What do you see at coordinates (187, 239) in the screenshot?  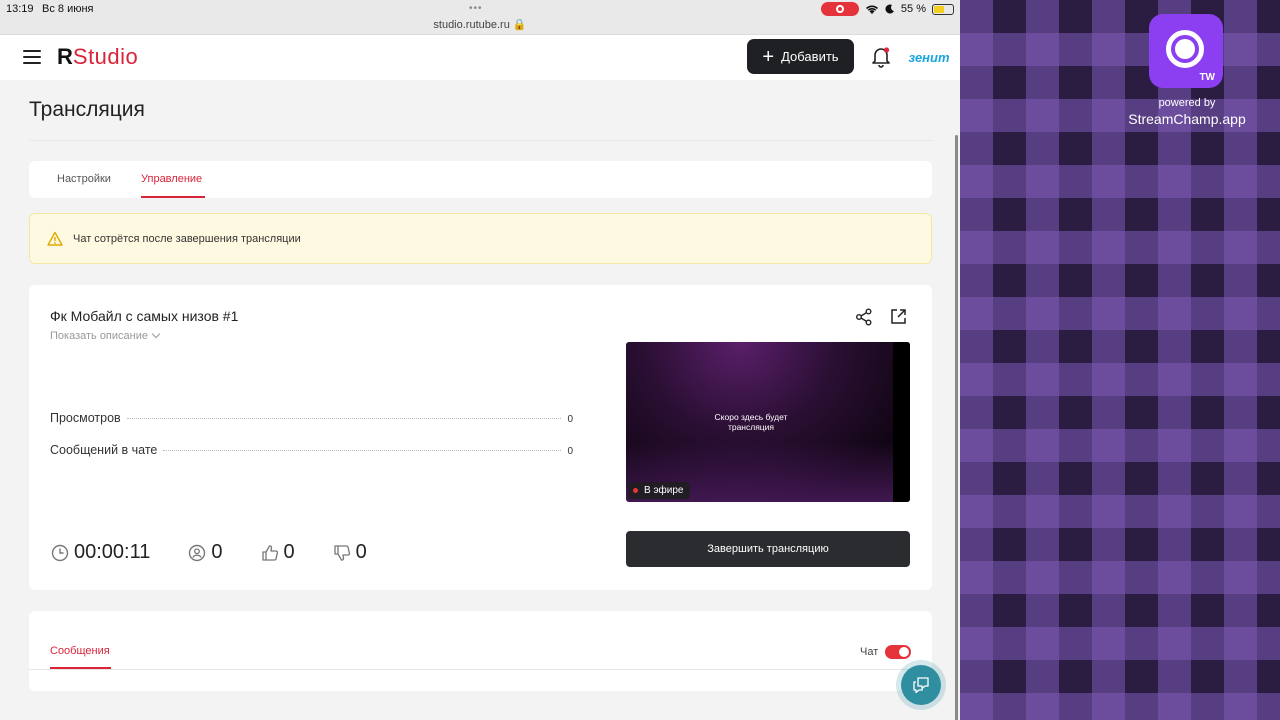 I see `alert-text: Чат сотрётся после завершения трансляции` at bounding box center [187, 239].